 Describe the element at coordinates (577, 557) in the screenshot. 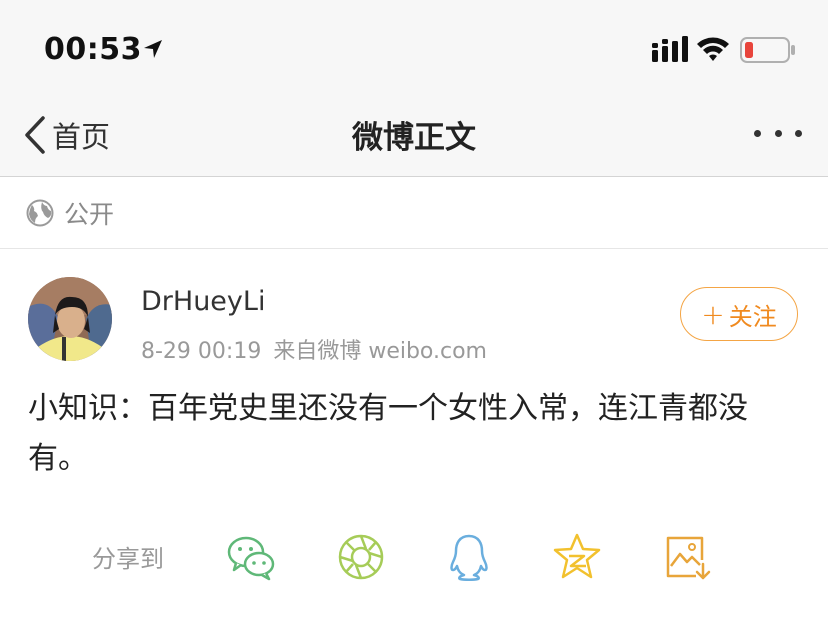

I see `qzone-icon` at that location.